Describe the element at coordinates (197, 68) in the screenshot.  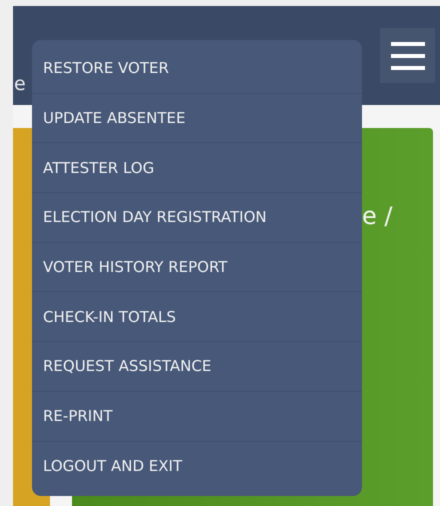
I see `menu-item: RESTORE VOTER` at that location.